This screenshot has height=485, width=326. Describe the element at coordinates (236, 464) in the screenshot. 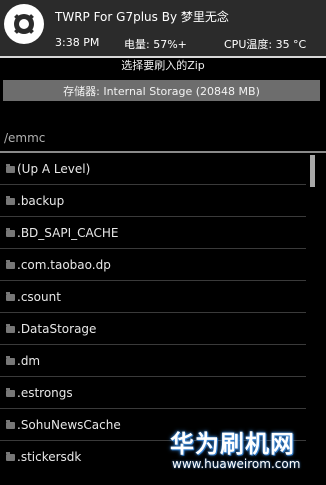

I see `watermark-url: www.huaweirom.com` at that location.